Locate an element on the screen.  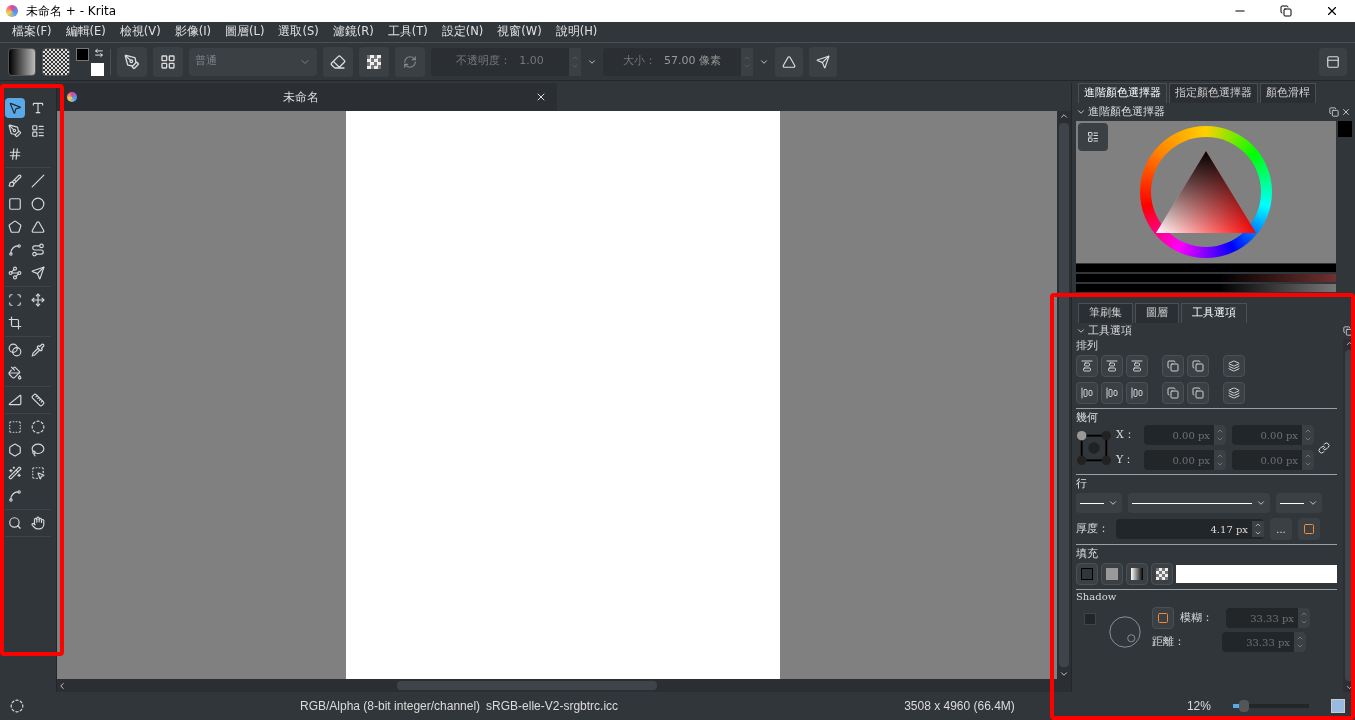
line-style-dropdown is located at coordinates (1199, 503).